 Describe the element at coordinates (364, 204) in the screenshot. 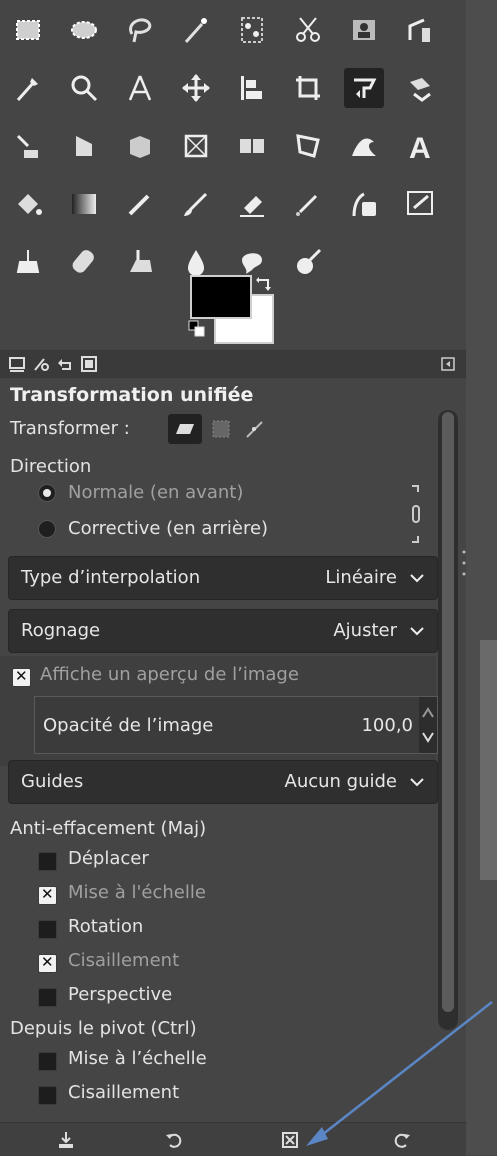

I see `ink-icon` at that location.